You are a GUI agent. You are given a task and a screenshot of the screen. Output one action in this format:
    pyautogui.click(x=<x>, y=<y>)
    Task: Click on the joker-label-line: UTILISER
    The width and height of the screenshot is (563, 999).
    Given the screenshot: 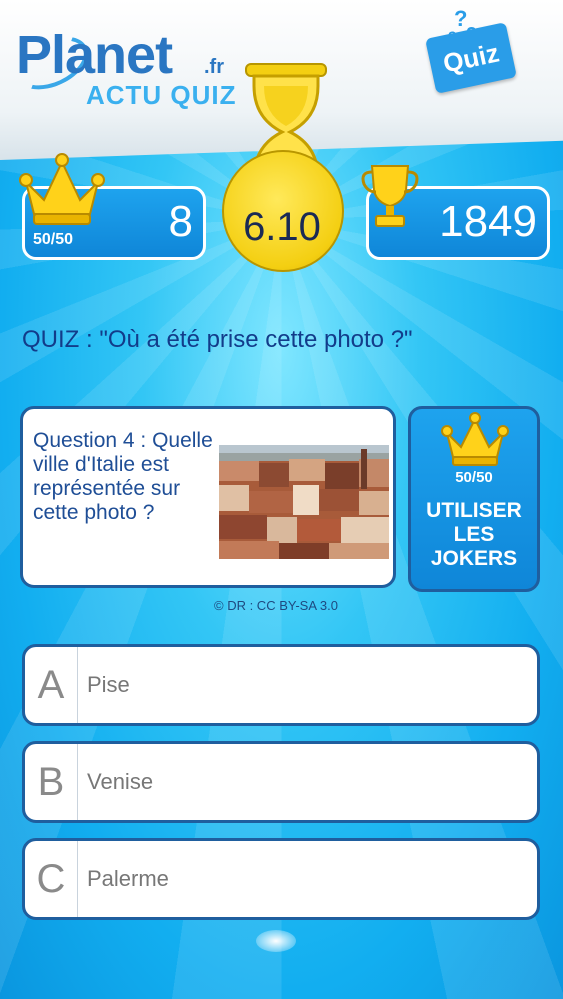 What is the action you would take?
    pyautogui.click(x=474, y=510)
    